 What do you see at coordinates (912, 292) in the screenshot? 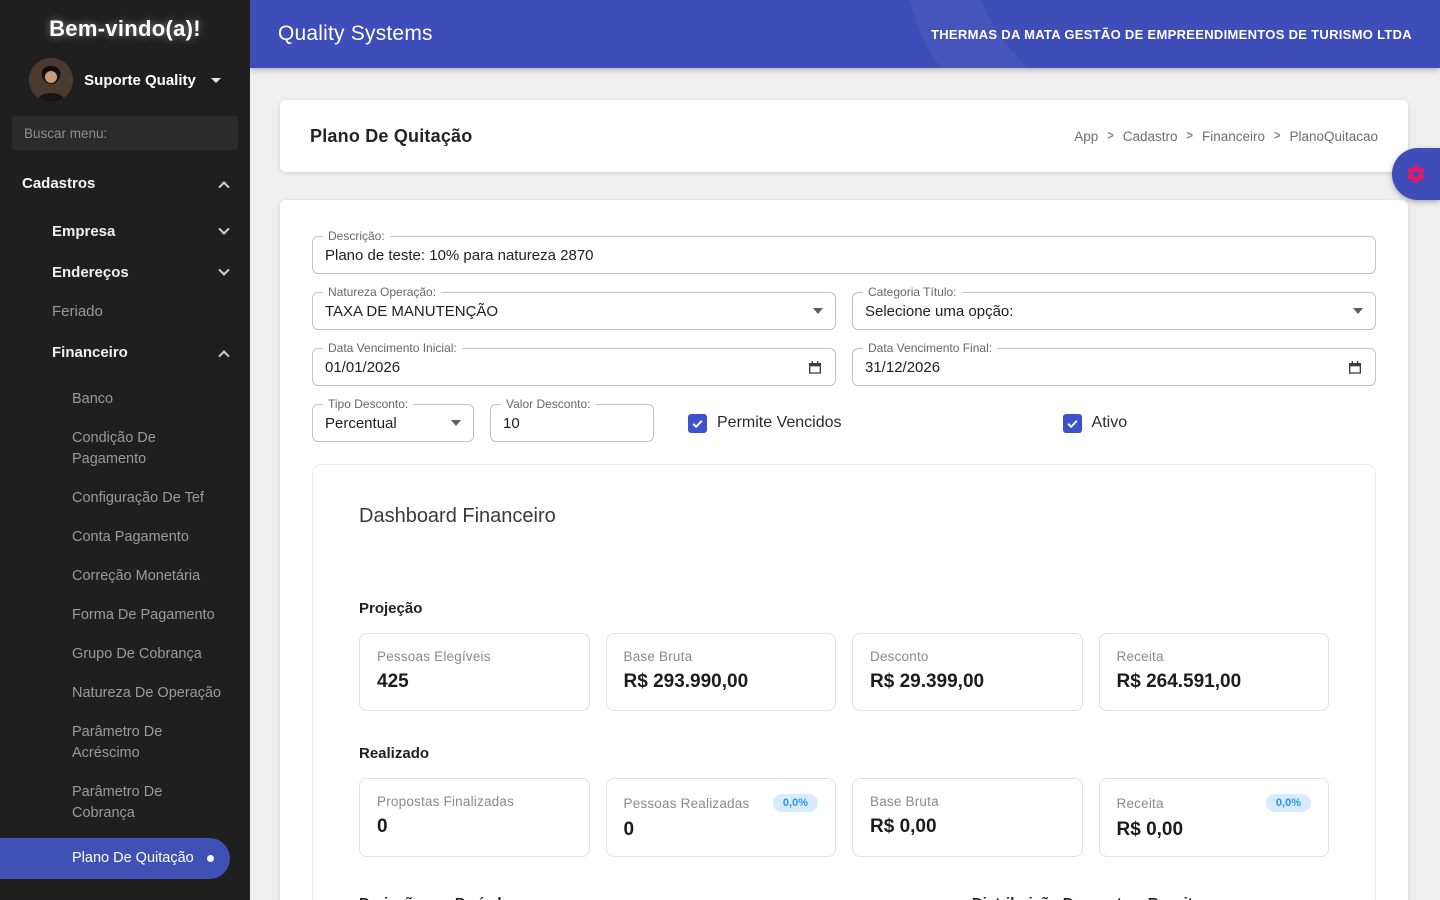
I see `categoria-titulo-label: Categoria Título:` at bounding box center [912, 292].